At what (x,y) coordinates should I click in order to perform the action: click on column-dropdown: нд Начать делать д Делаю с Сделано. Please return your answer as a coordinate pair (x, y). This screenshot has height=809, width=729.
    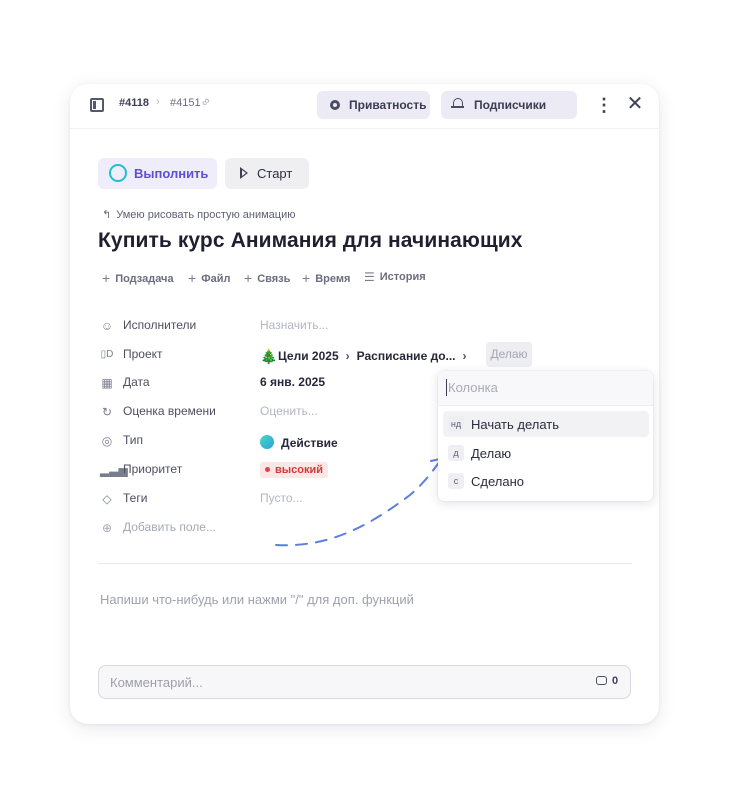
    Looking at the image, I should click on (545, 436).